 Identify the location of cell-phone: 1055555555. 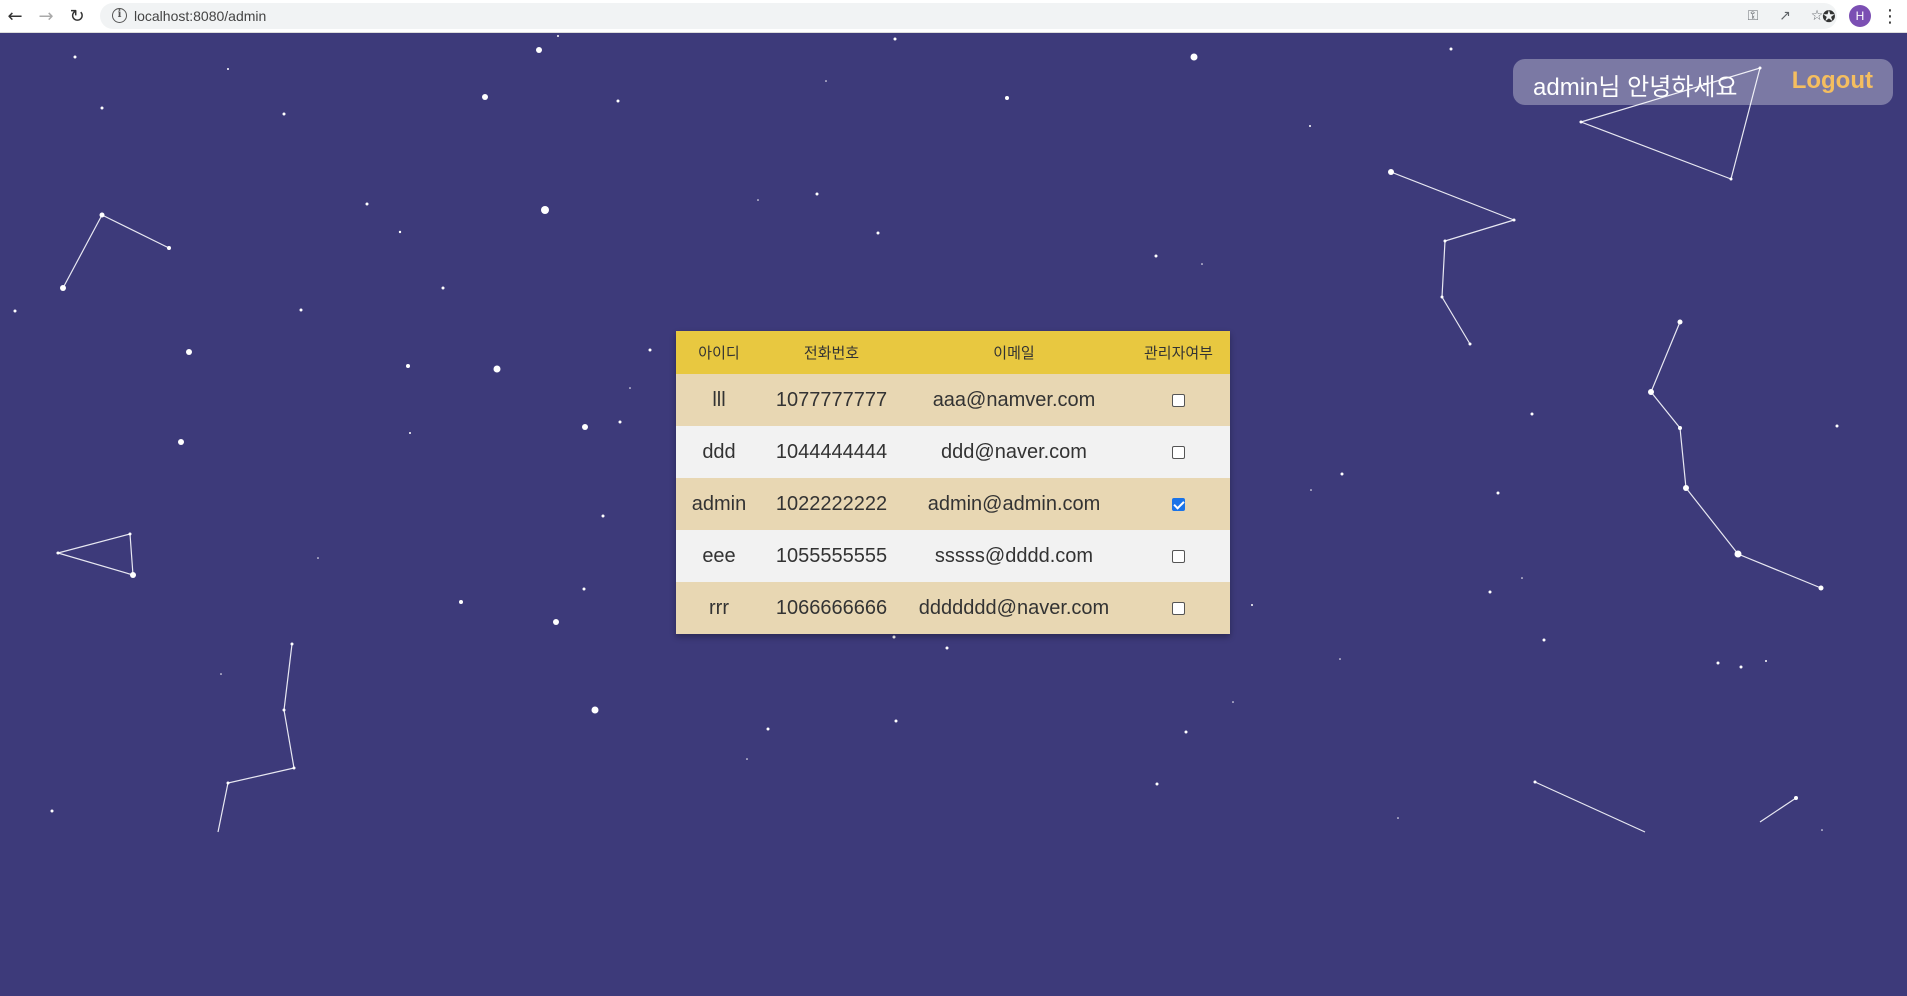
(831, 556).